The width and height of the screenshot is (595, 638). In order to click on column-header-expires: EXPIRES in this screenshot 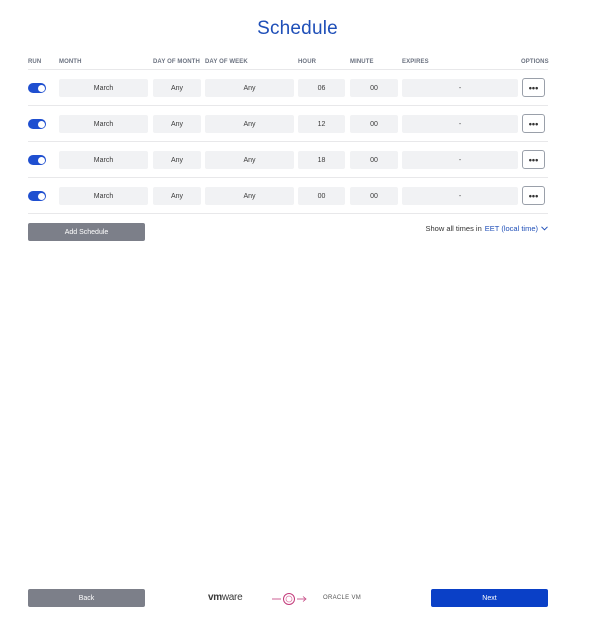, I will do `click(415, 62)`.